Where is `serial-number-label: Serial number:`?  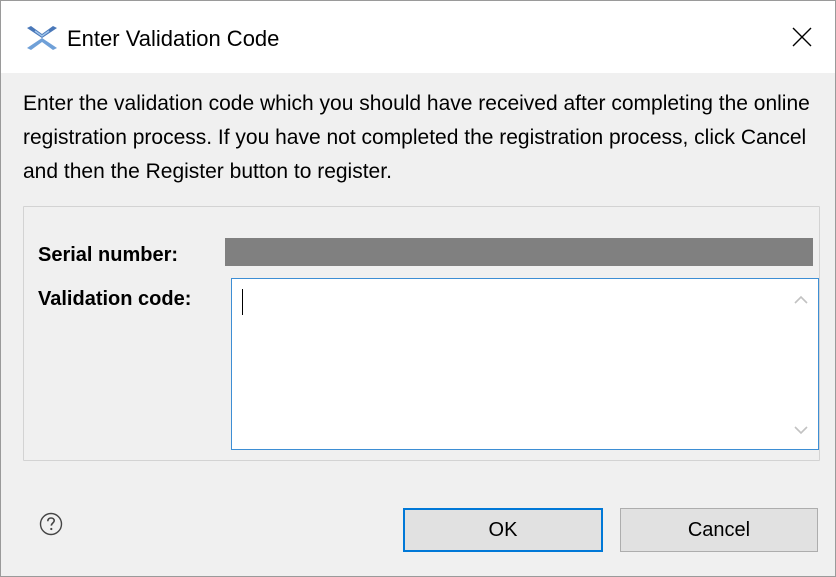 serial-number-label: Serial number: is located at coordinates (108, 255).